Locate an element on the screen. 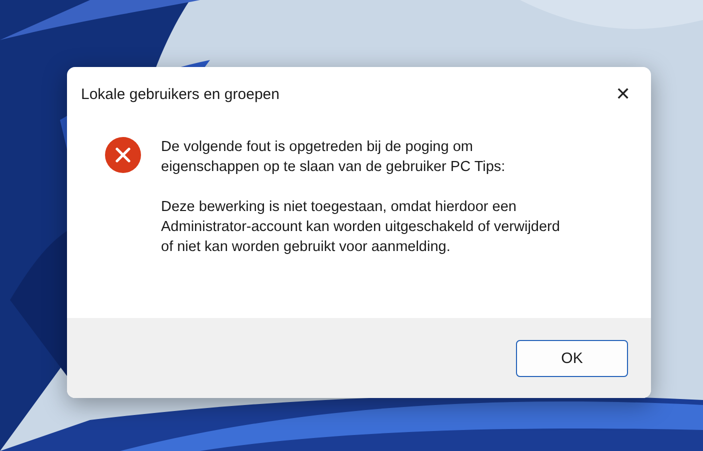 This screenshot has height=451, width=703. dialog-title: Lokale gebruikers en groepen is located at coordinates (180, 94).